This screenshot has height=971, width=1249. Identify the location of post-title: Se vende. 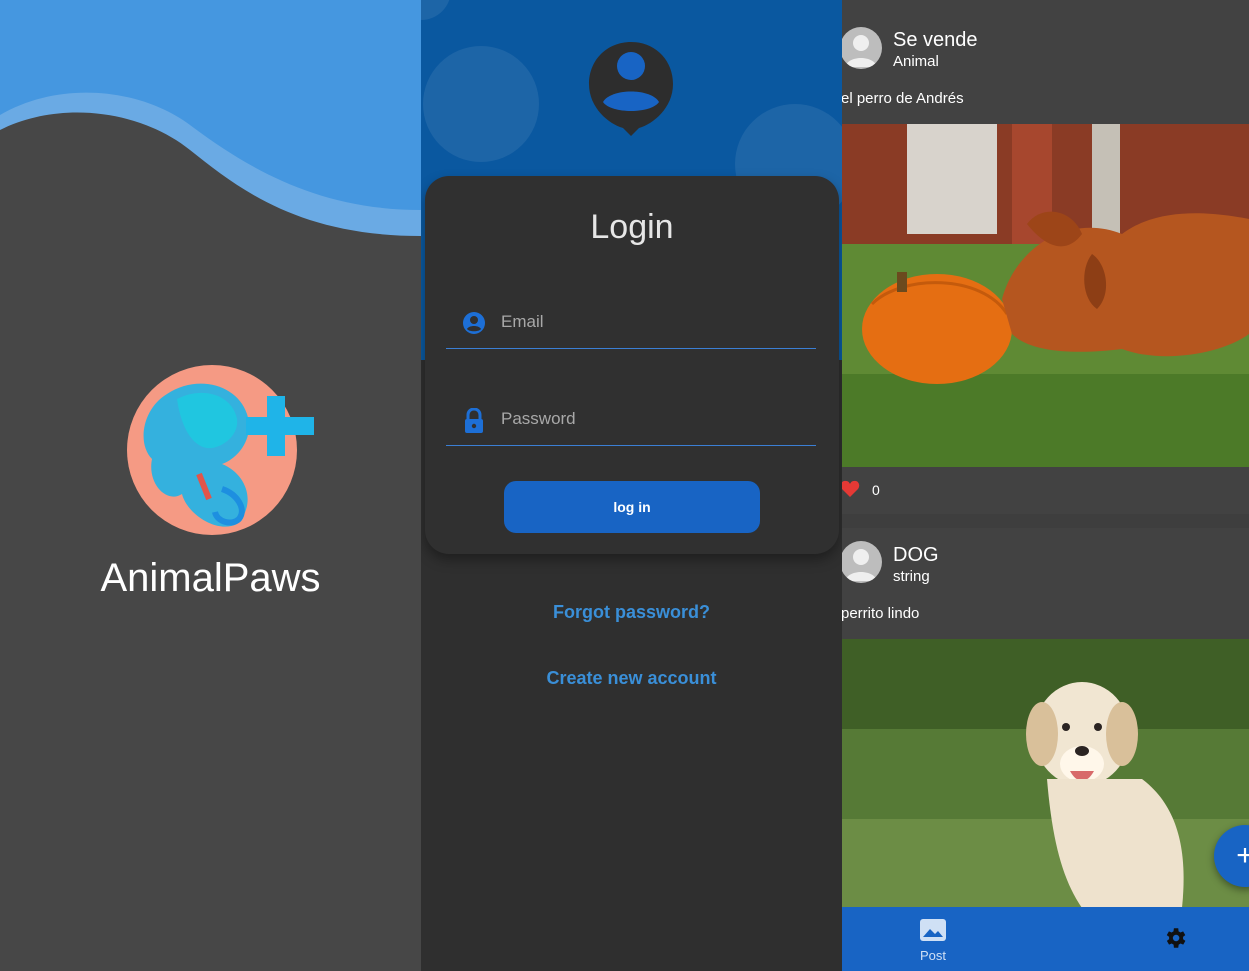
(935, 40).